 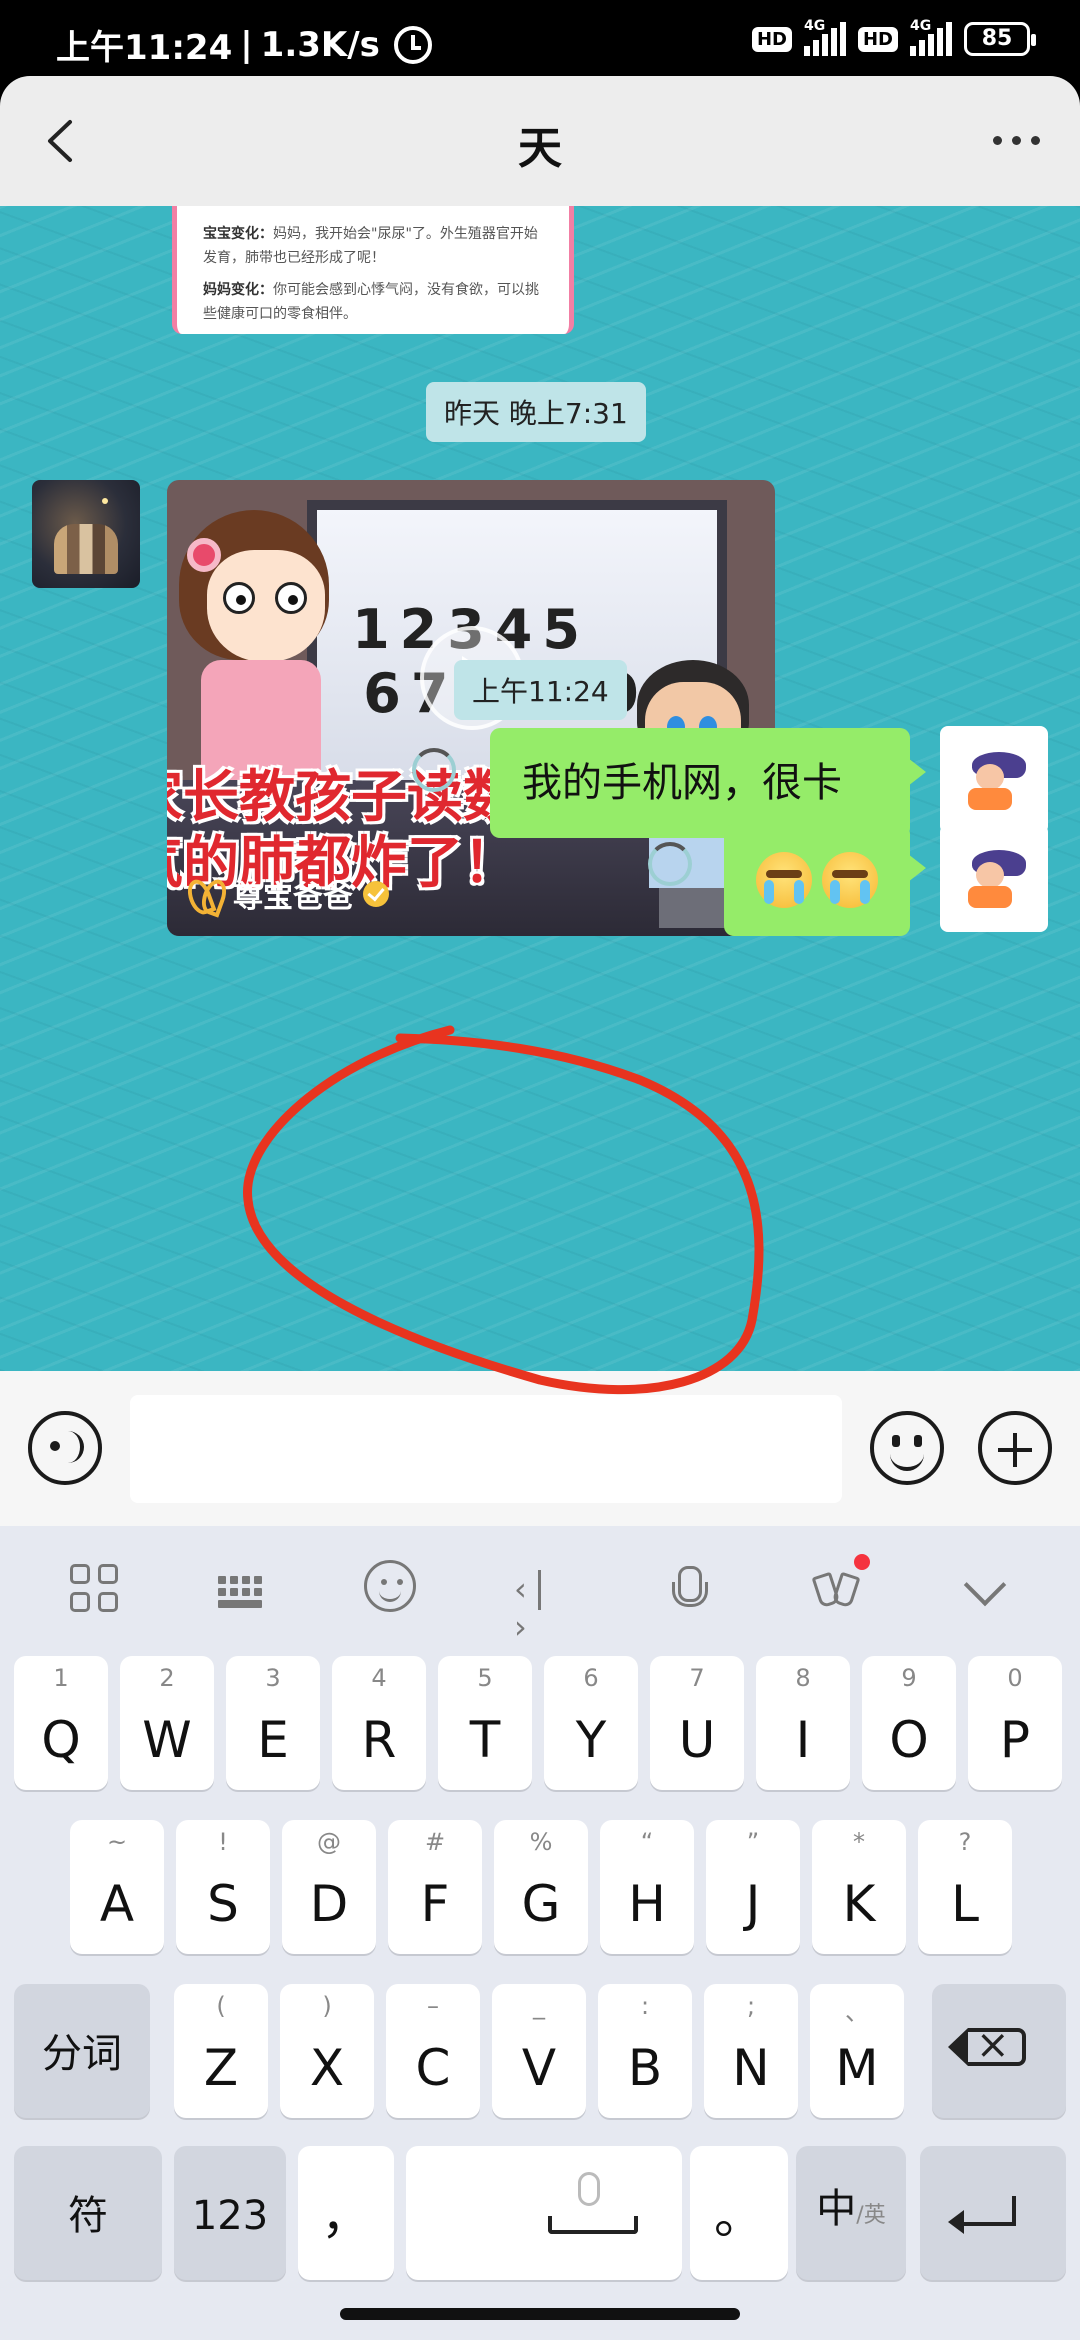 I want to click on fenci-key: 分词, so click(x=82, y=2051).